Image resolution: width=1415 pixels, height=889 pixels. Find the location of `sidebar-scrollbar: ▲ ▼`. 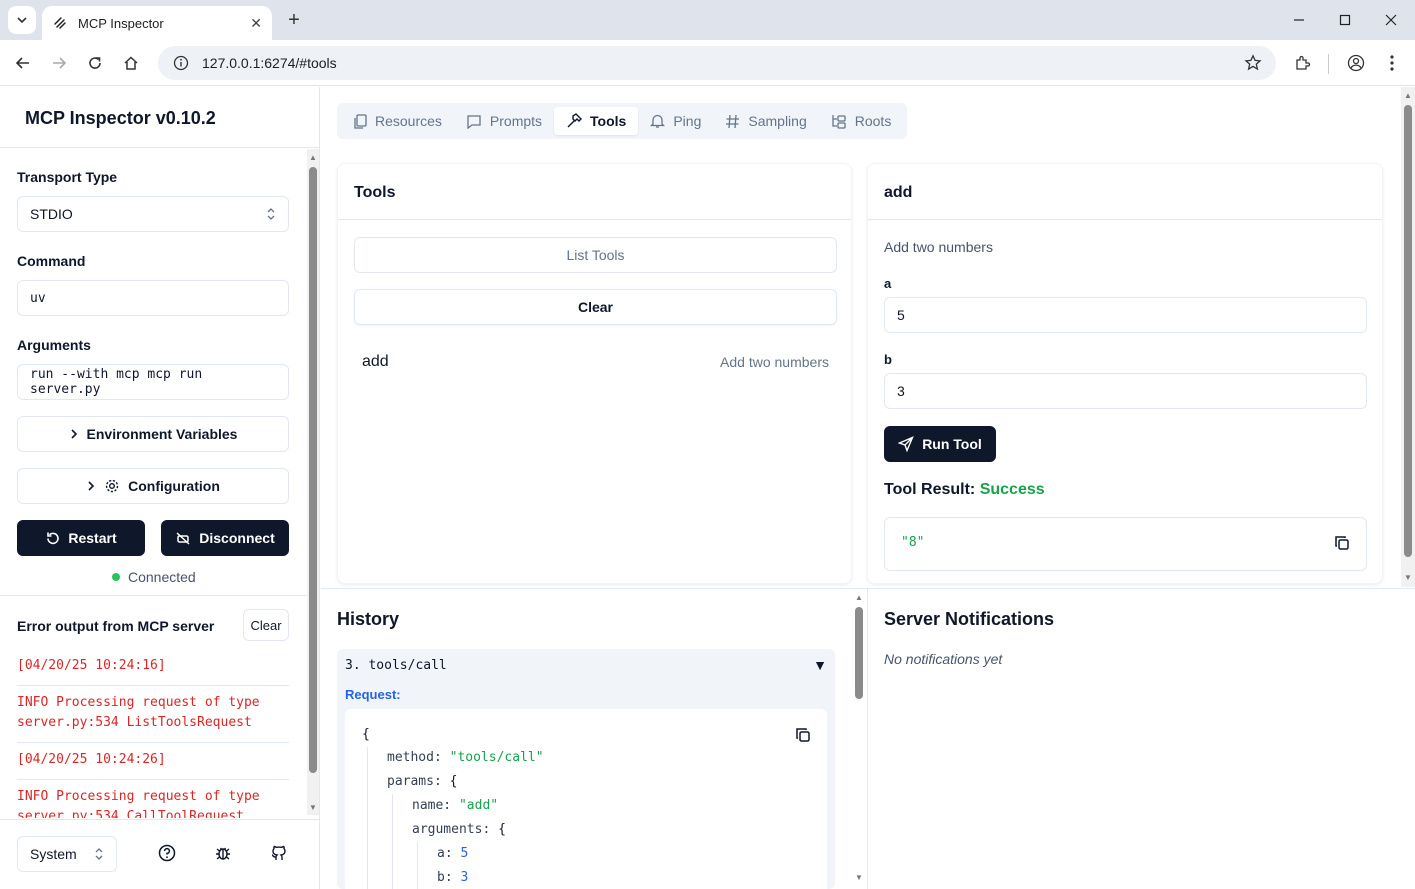

sidebar-scrollbar: ▲ ▼ is located at coordinates (313, 482).